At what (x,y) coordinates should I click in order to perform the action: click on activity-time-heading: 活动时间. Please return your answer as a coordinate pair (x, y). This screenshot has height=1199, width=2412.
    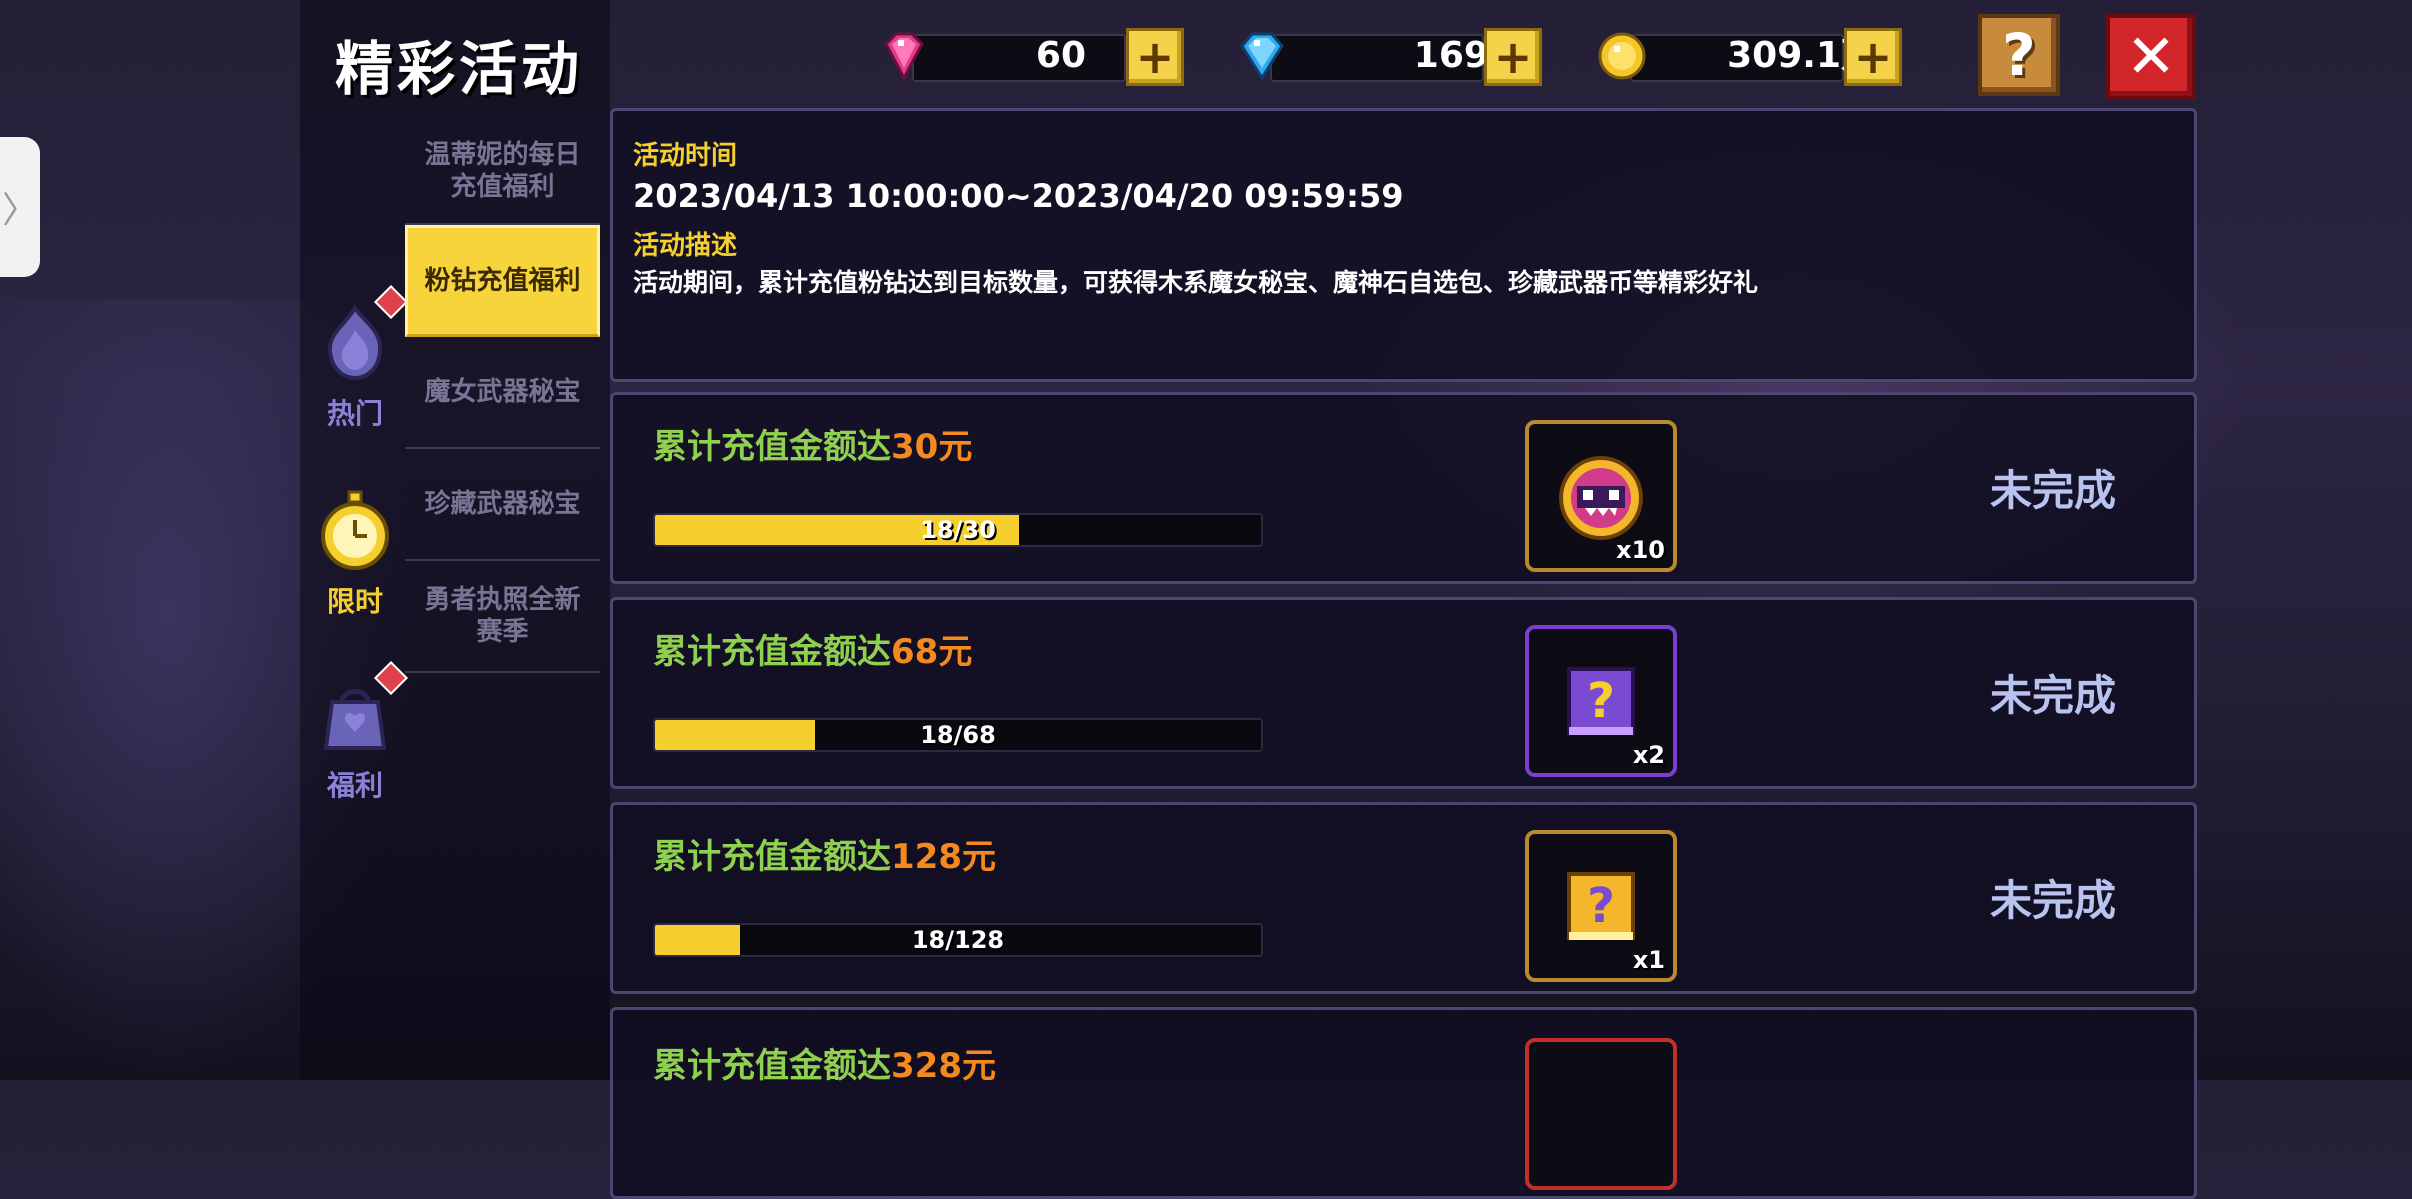
    Looking at the image, I should click on (685, 156).